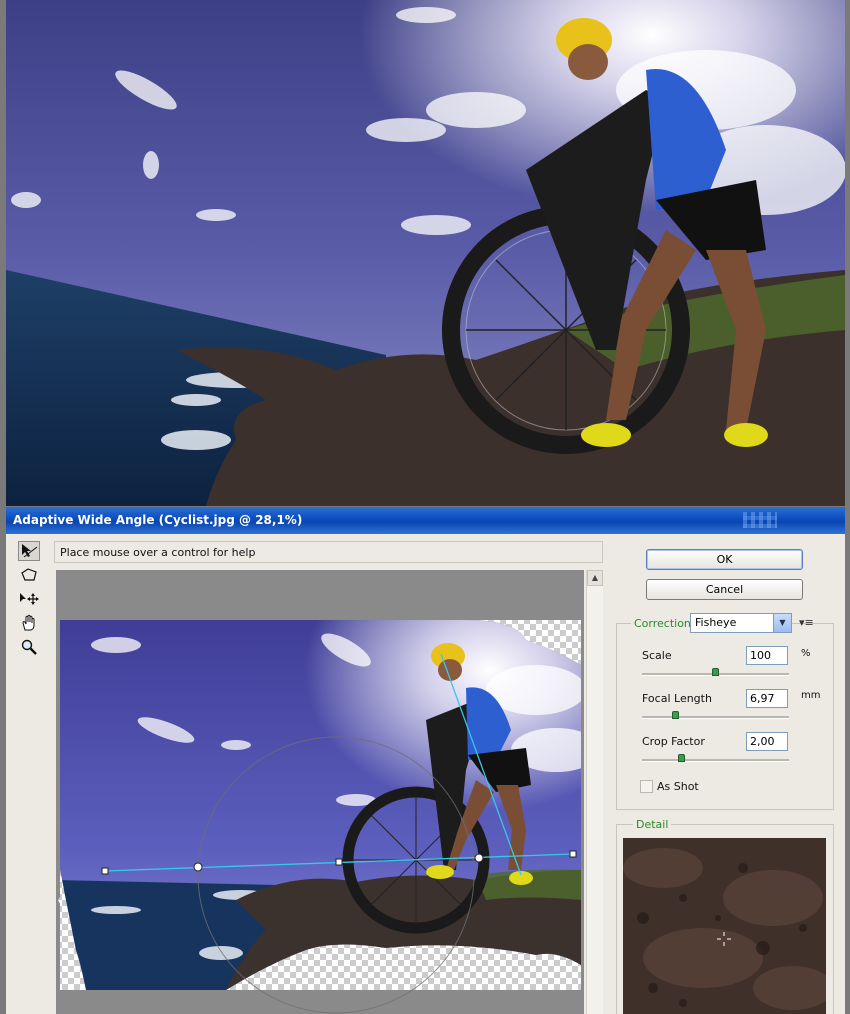  I want to click on detail-label: Detail, so click(652, 824).